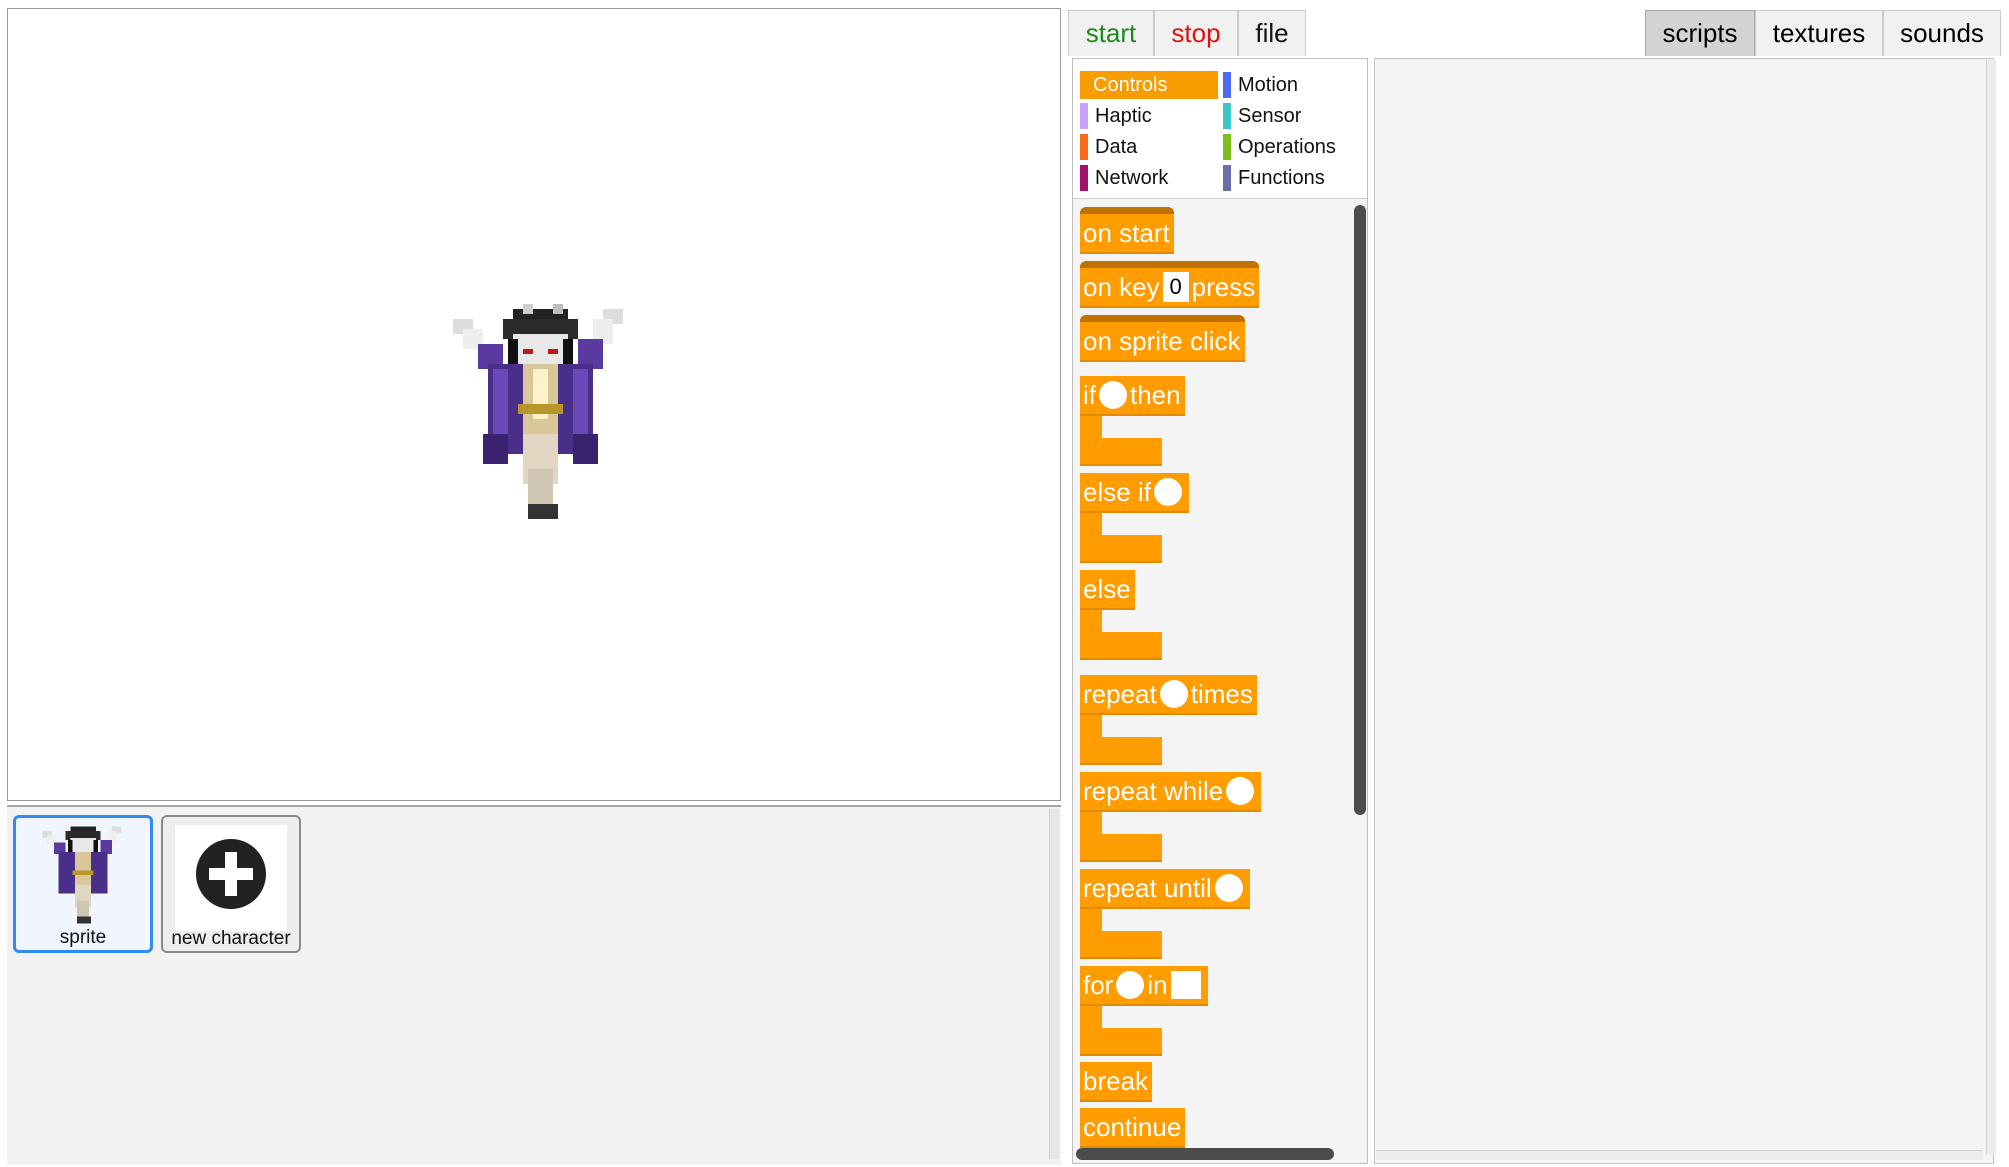 The image size is (2009, 1167). I want to click on on-start-block: on start, so click(1127, 230).